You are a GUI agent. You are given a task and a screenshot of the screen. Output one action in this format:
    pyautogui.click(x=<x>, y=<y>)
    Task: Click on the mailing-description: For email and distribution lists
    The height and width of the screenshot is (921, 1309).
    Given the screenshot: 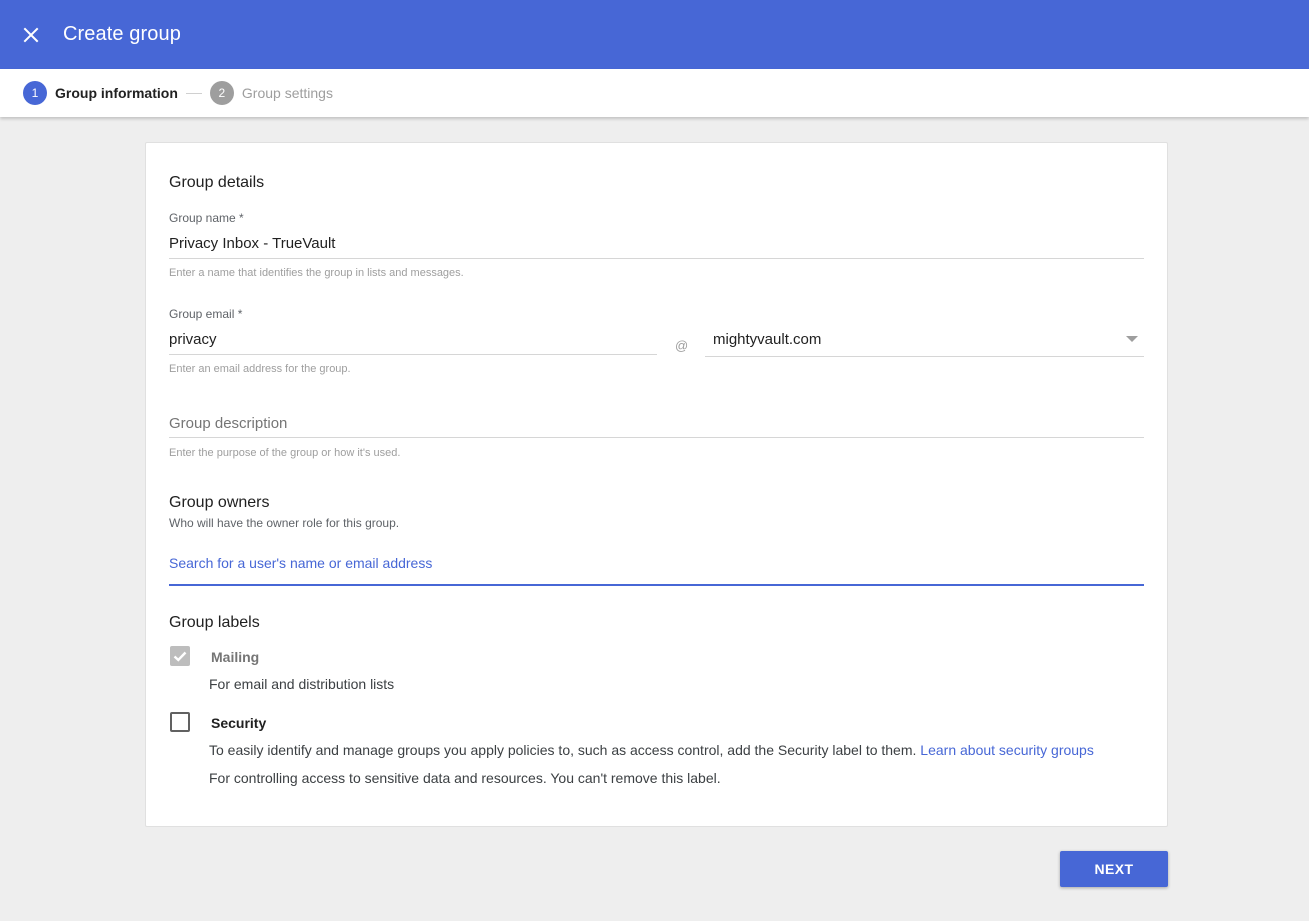 What is the action you would take?
    pyautogui.click(x=302, y=684)
    